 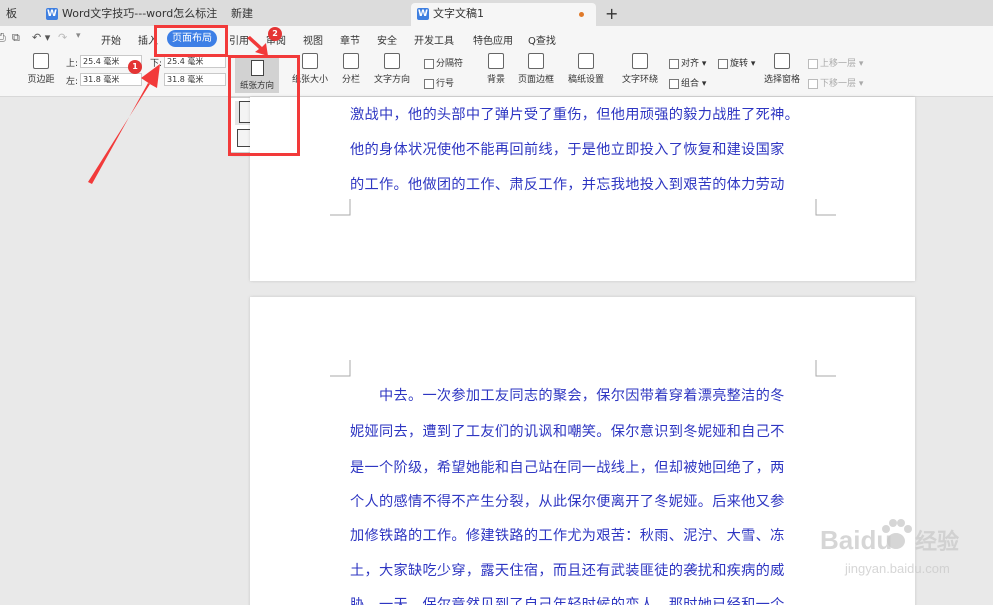 What do you see at coordinates (895, 542) in the screenshot?
I see `baidu-watermark: Baidu 经验 jingyan.baidu.com` at bounding box center [895, 542].